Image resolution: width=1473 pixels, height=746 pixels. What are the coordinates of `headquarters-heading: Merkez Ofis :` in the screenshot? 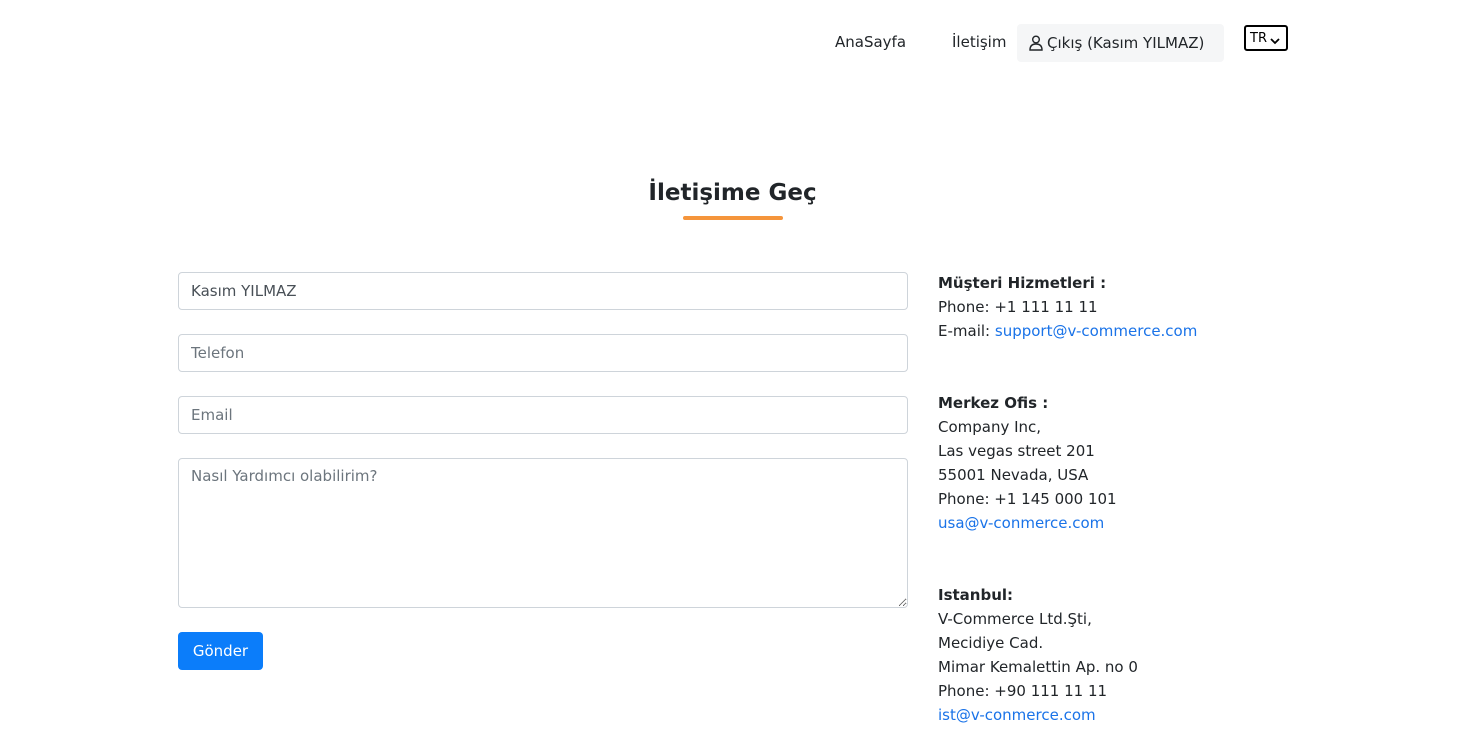 It's located at (993, 403).